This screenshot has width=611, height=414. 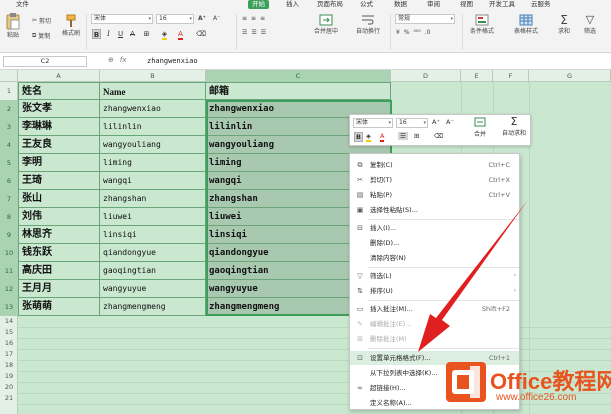 What do you see at coordinates (71, 25) in the screenshot?
I see `format-painter-button: 格式刷` at bounding box center [71, 25].